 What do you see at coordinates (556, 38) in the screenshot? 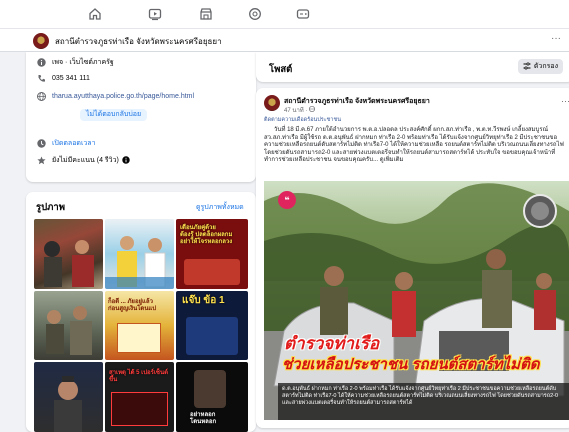
I see `more-options-button: ···` at bounding box center [556, 38].